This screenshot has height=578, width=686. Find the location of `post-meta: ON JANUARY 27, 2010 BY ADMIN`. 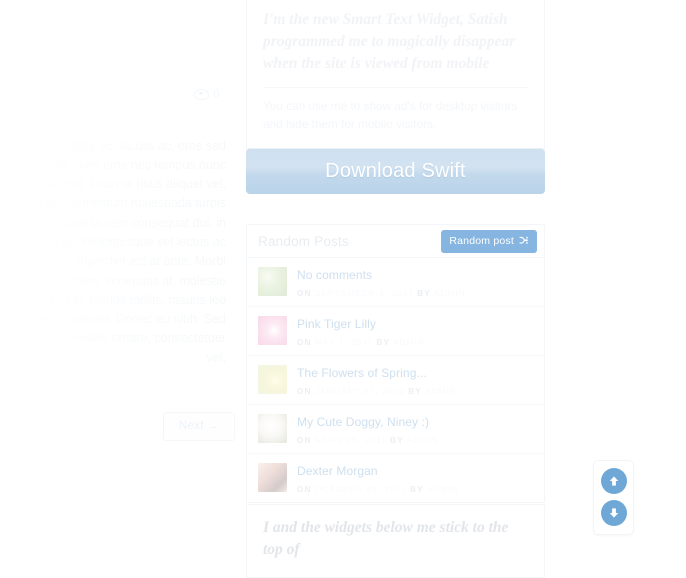

post-meta: ON JANUARY 27, 2010 BY ADMIN is located at coordinates (377, 391).